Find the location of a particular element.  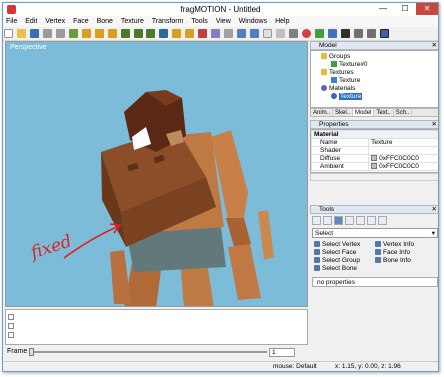

face-icon is located at coordinates (138, 33).